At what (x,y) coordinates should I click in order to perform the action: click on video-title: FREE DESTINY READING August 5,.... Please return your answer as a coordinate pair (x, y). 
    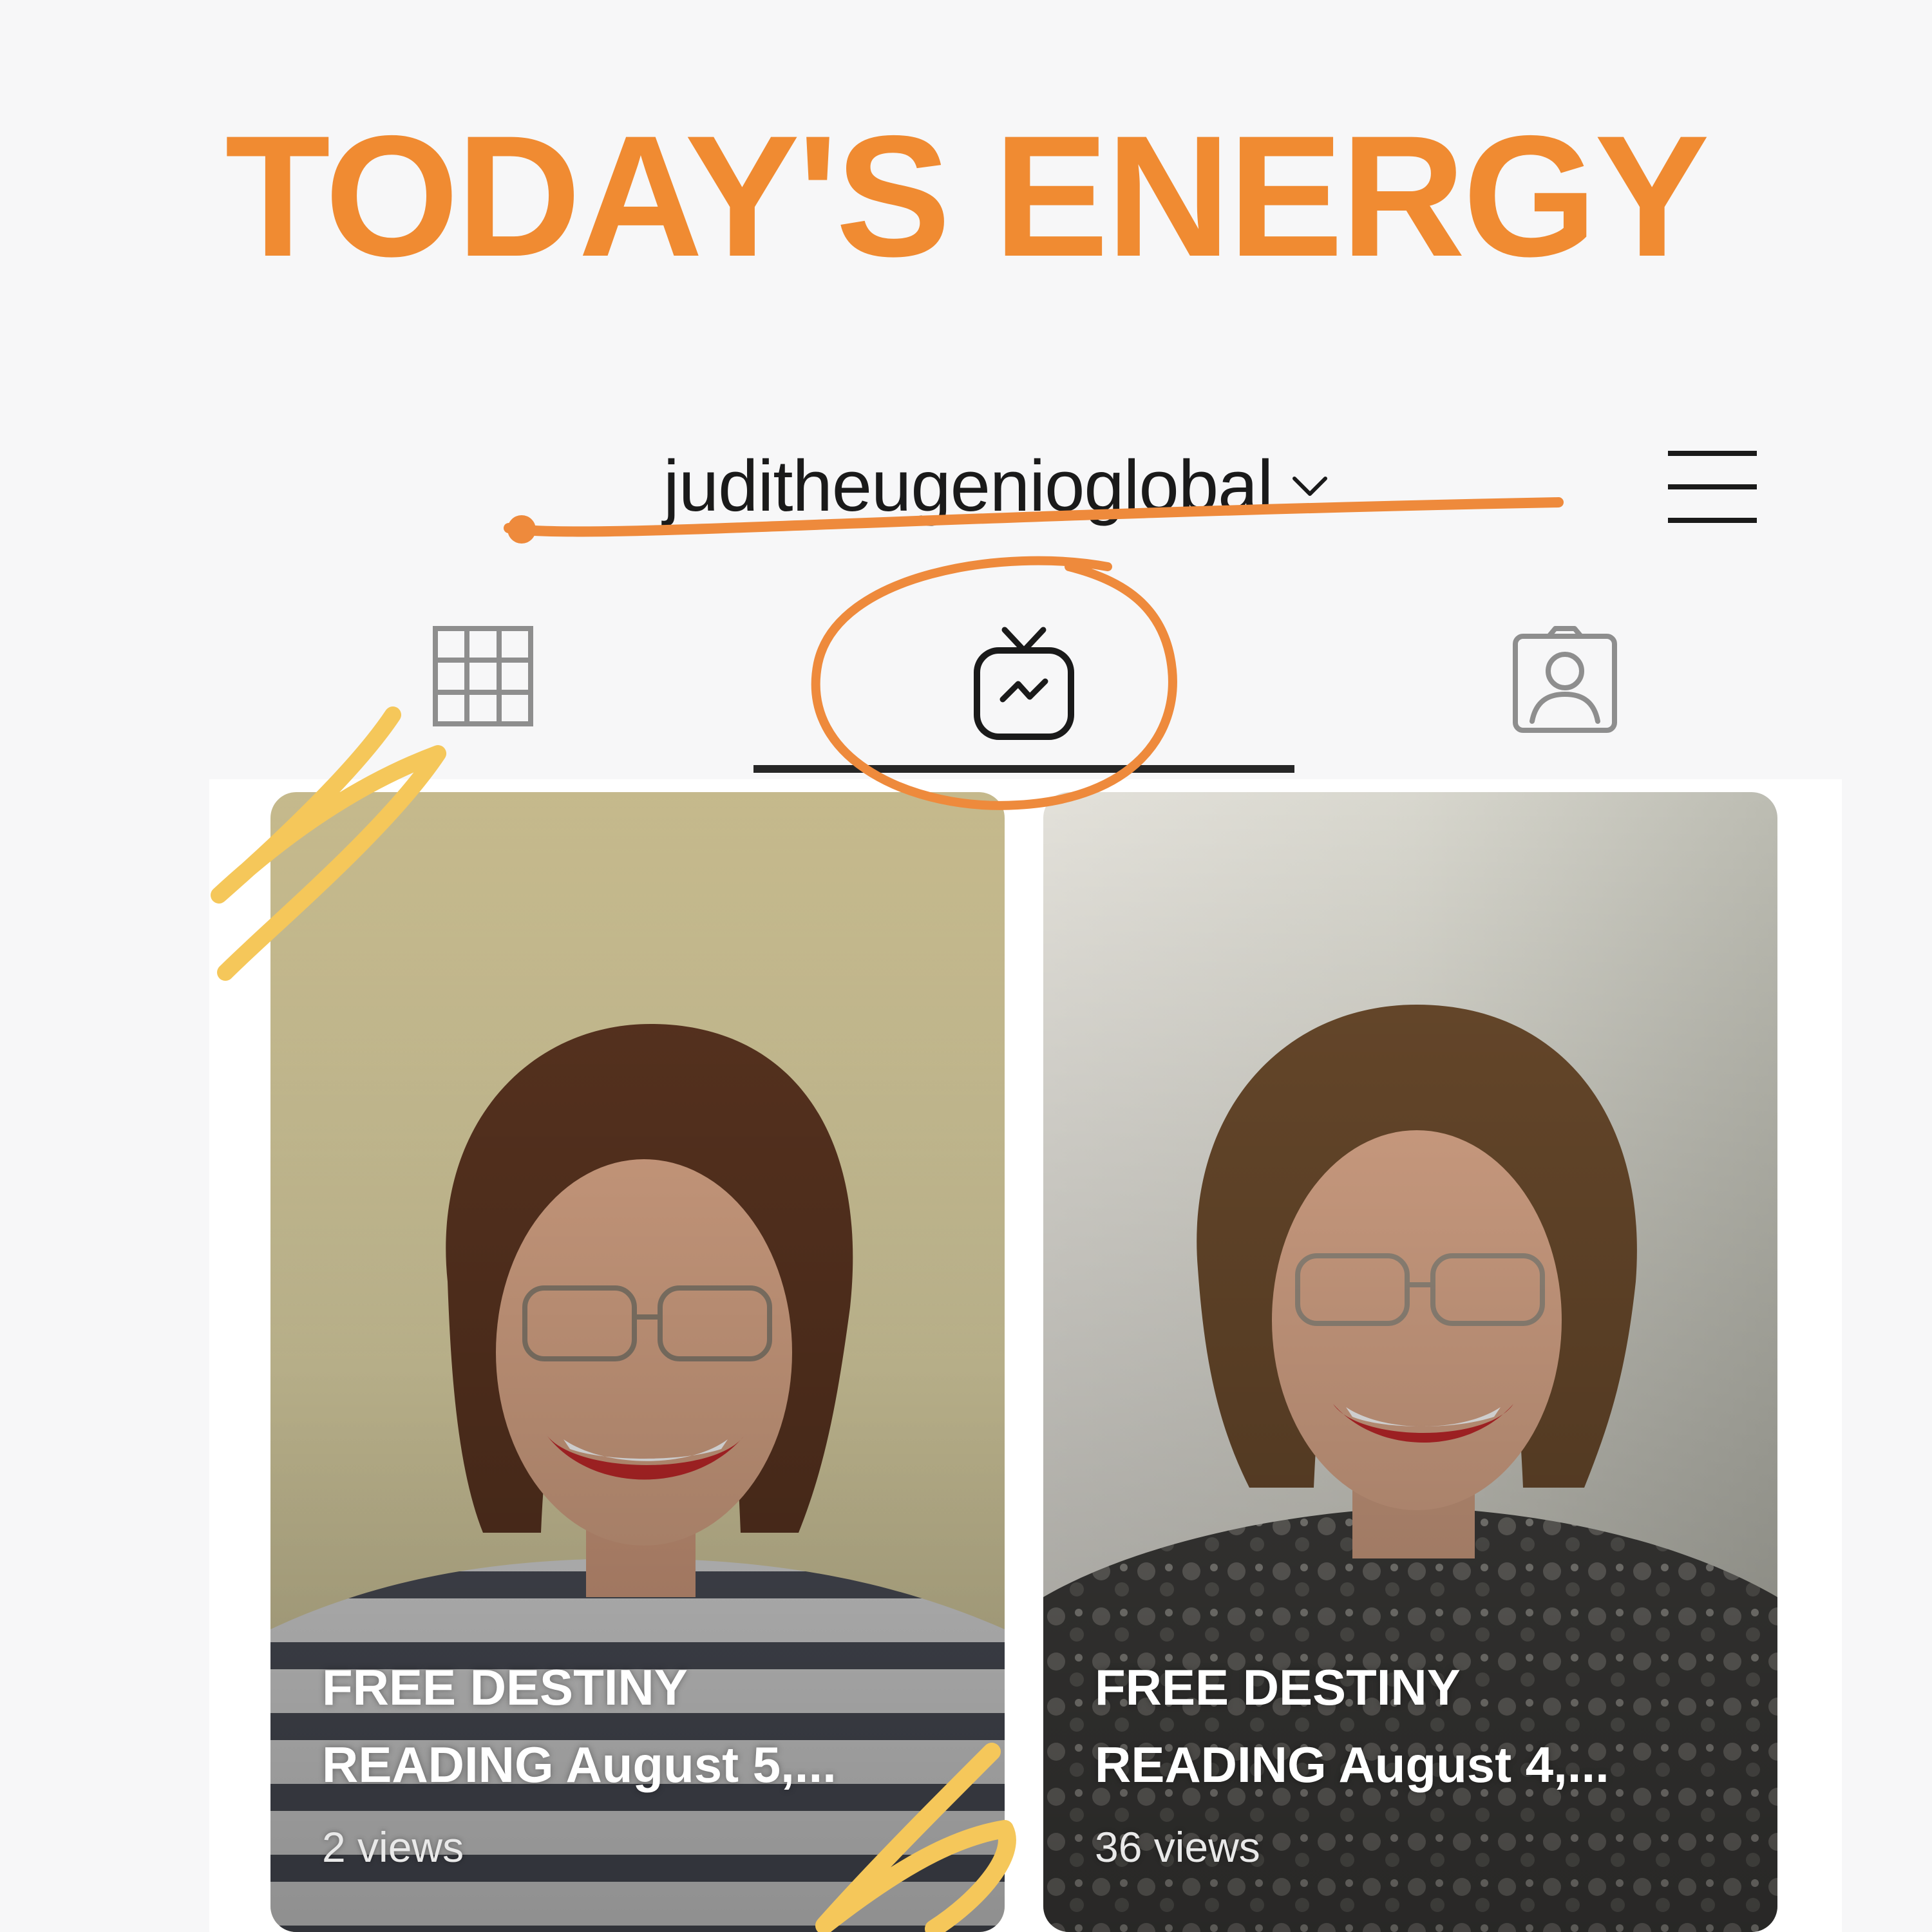
    Looking at the image, I should click on (579, 1726).